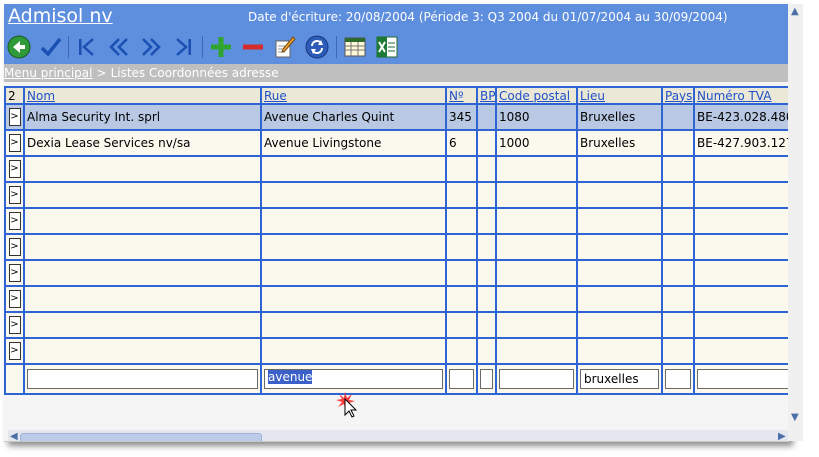 The image size is (819, 457). Describe the element at coordinates (461, 143) in the screenshot. I see `cell-no: 6` at that location.